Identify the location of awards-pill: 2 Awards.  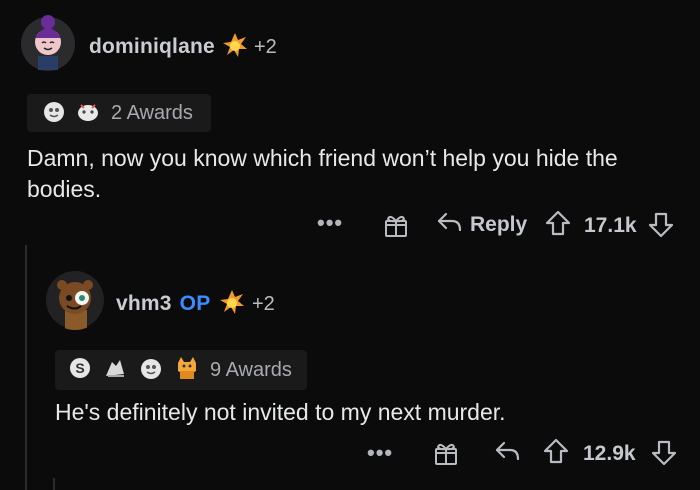
(119, 113).